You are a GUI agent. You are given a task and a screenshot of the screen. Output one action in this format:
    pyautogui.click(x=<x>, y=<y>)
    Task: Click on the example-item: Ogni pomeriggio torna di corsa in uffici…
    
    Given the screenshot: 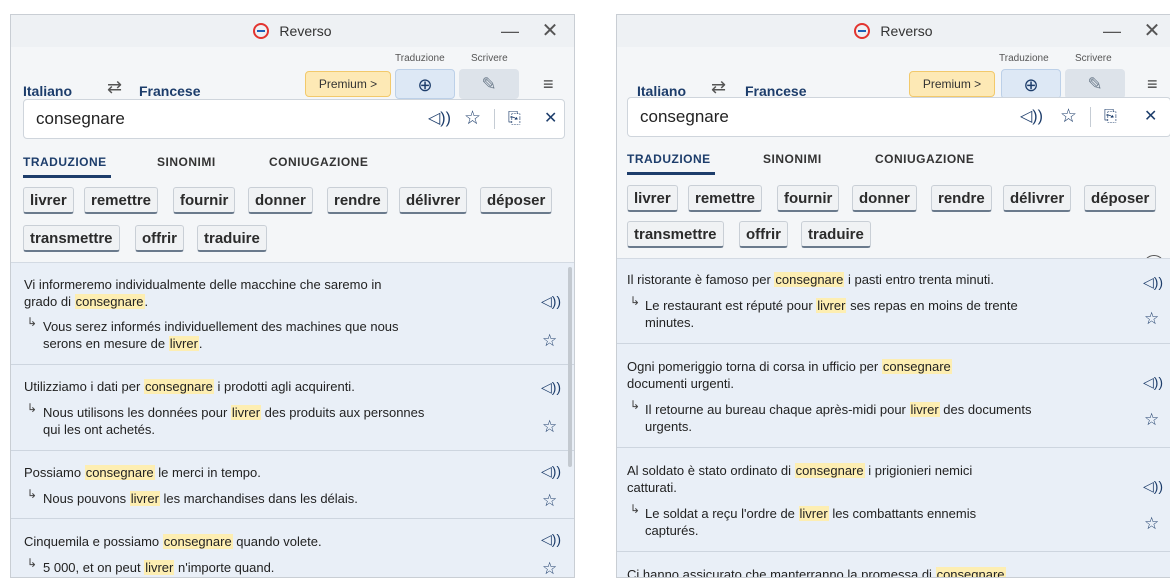 What is the action you would take?
    pyautogui.click(x=893, y=396)
    